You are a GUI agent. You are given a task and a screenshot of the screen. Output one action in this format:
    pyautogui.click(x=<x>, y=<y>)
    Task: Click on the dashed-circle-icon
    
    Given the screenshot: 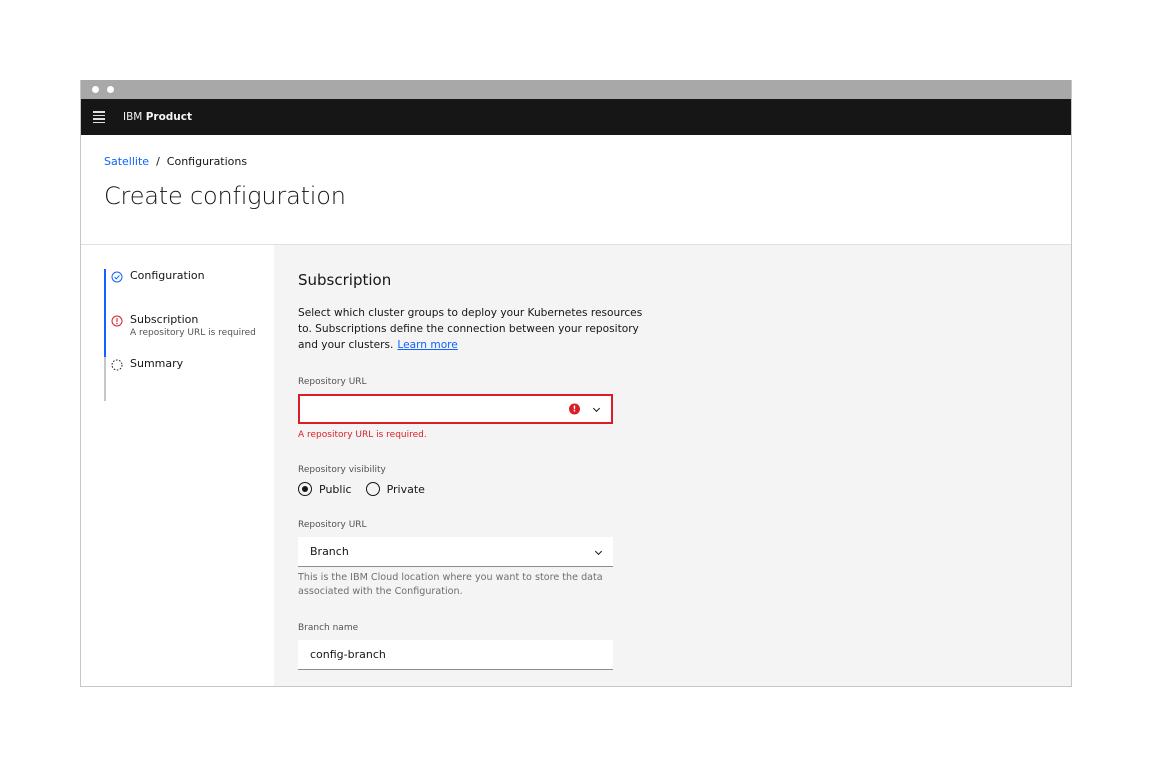 What is the action you would take?
    pyautogui.click(x=117, y=365)
    